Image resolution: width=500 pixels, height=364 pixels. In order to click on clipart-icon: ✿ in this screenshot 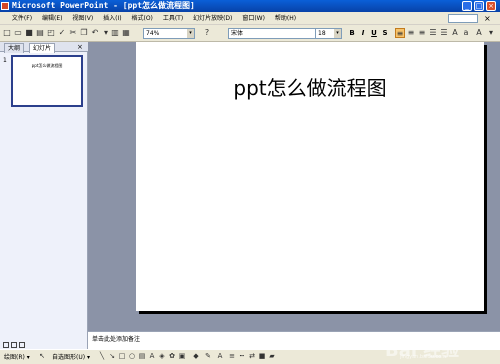, I will do `click(172, 356)`.